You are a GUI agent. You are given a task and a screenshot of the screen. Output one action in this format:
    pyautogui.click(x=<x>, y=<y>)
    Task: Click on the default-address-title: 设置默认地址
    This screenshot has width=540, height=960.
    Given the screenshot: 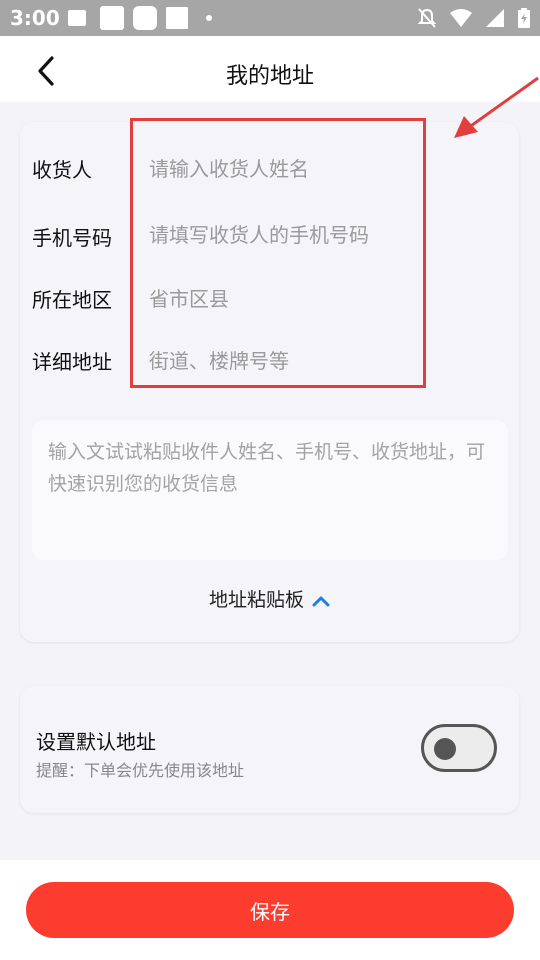 What is the action you would take?
    pyautogui.click(x=96, y=742)
    